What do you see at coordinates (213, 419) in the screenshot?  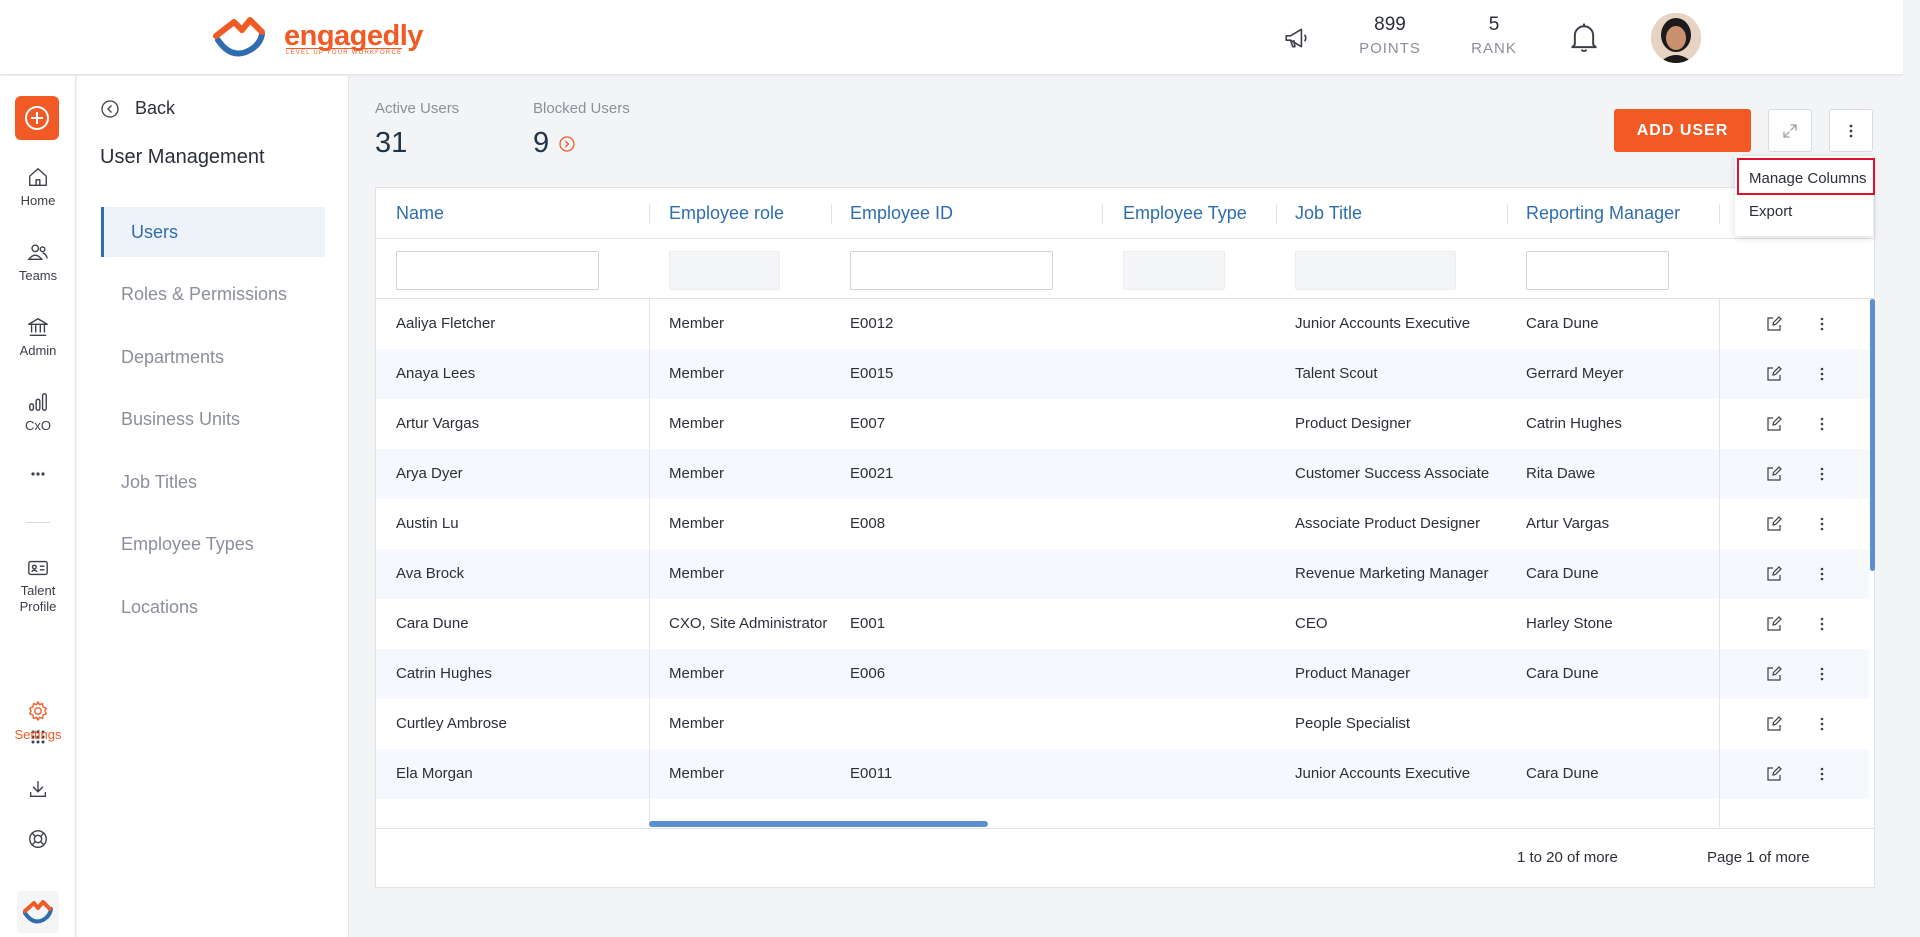 I see `subnav-item-business-units: Business Units` at bounding box center [213, 419].